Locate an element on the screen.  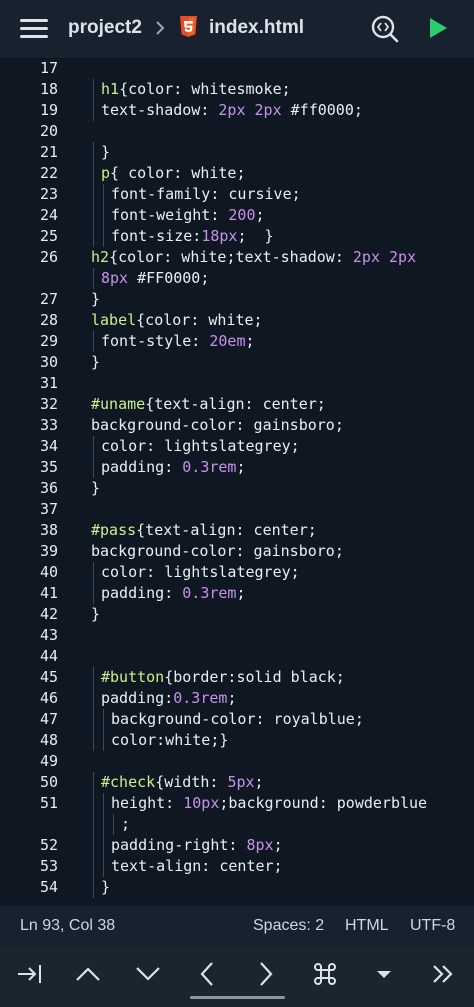
run-icon is located at coordinates (438, 28).